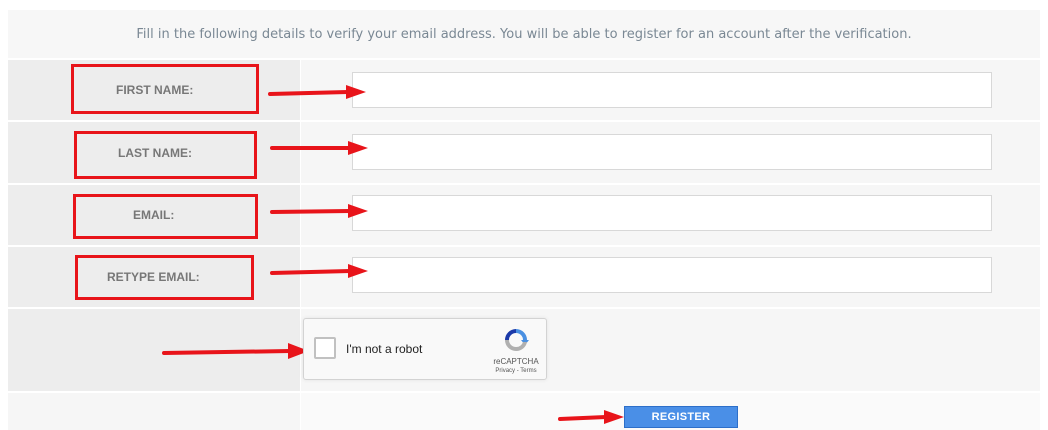 The height and width of the screenshot is (430, 1048). Describe the element at coordinates (165, 155) in the screenshot. I see `annotation-box-last-name` at that location.